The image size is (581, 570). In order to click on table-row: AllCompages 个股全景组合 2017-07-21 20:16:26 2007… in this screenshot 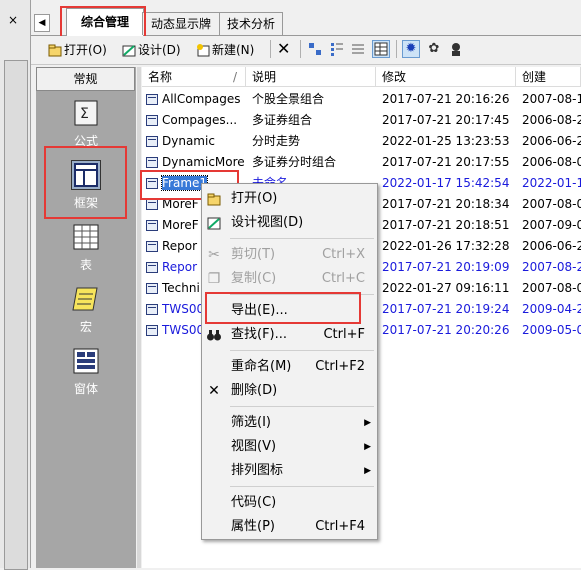, I will do `click(361, 99)`.